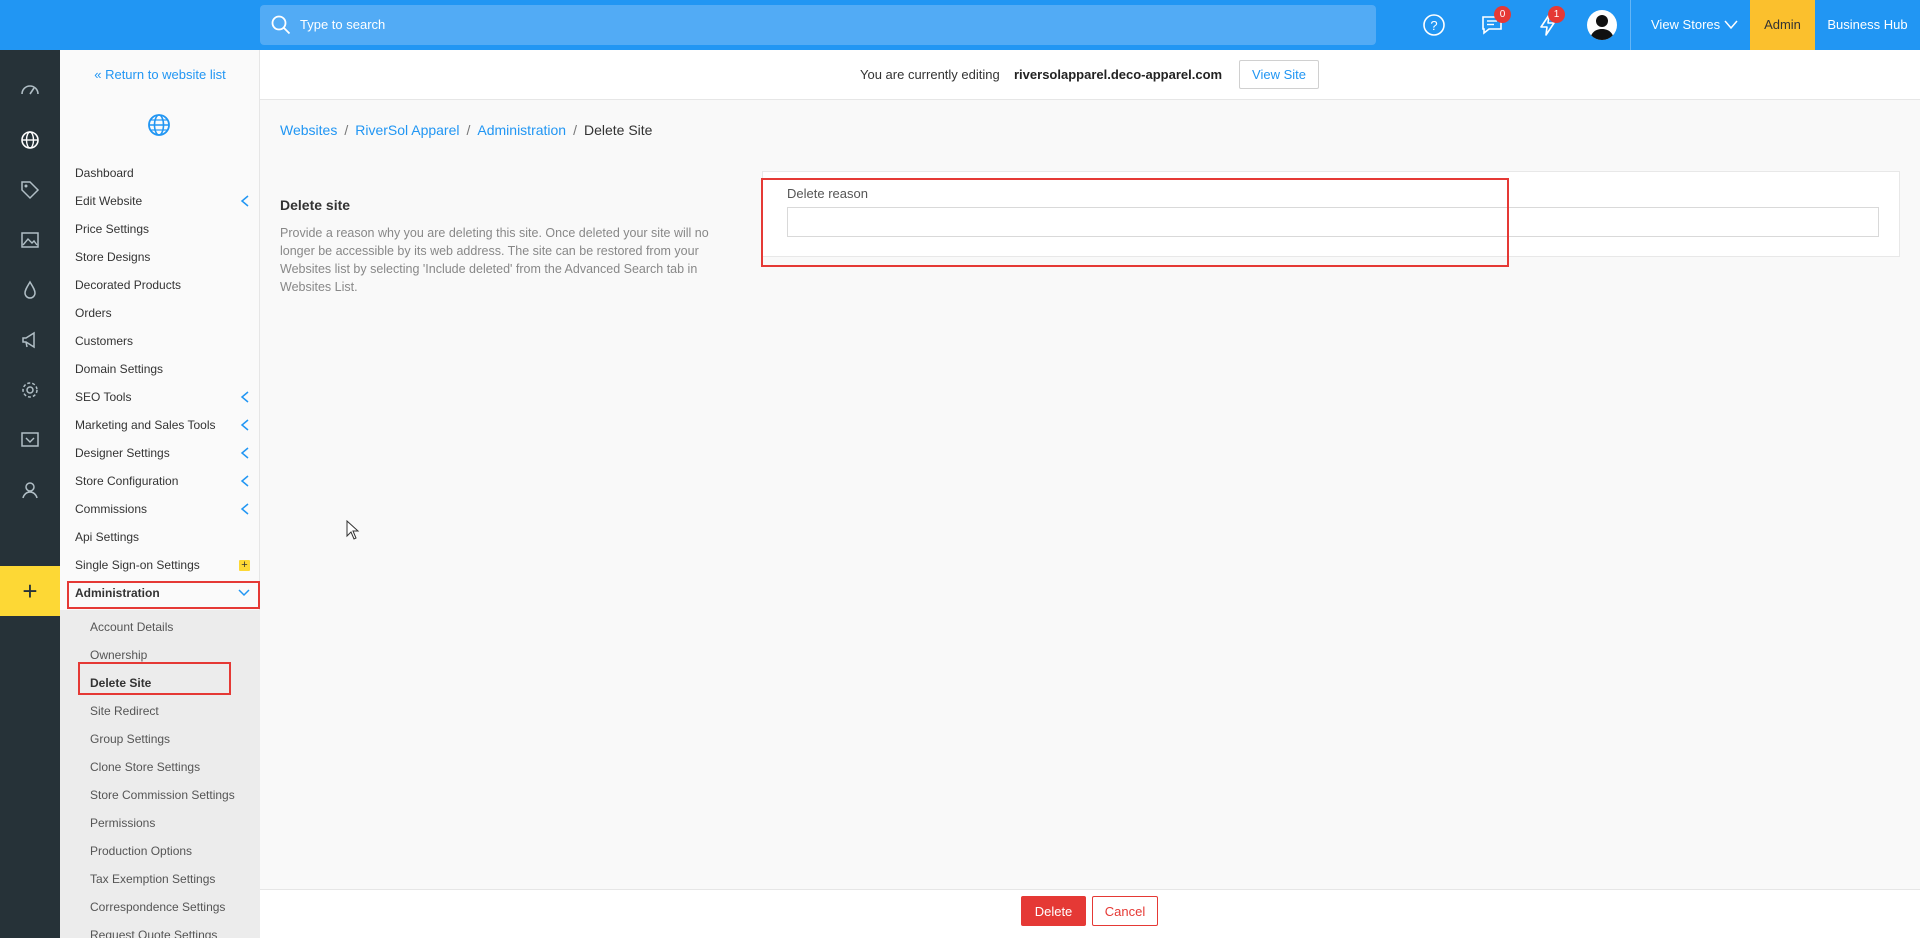 This screenshot has height=938, width=1920. I want to click on submenu-item-production-options: Production Options, so click(175, 851).